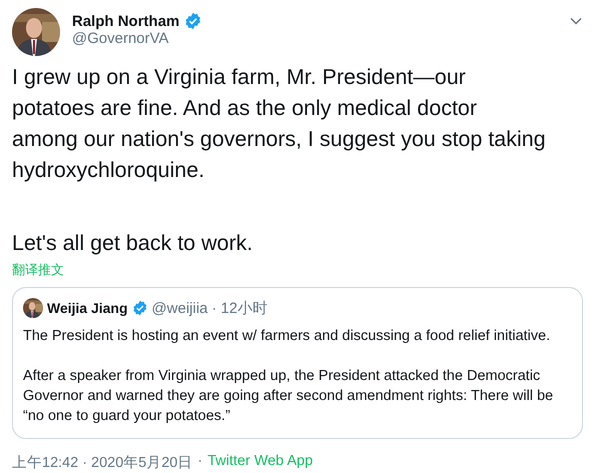  Describe the element at coordinates (288, 396) in the screenshot. I see `quoted-tweet-text: After a speaker from Virginia wrapped up, the President attacked the Democratic Governor and warned they are going after second amendment rights: There will be “no one to guard your potatoes.”` at that location.